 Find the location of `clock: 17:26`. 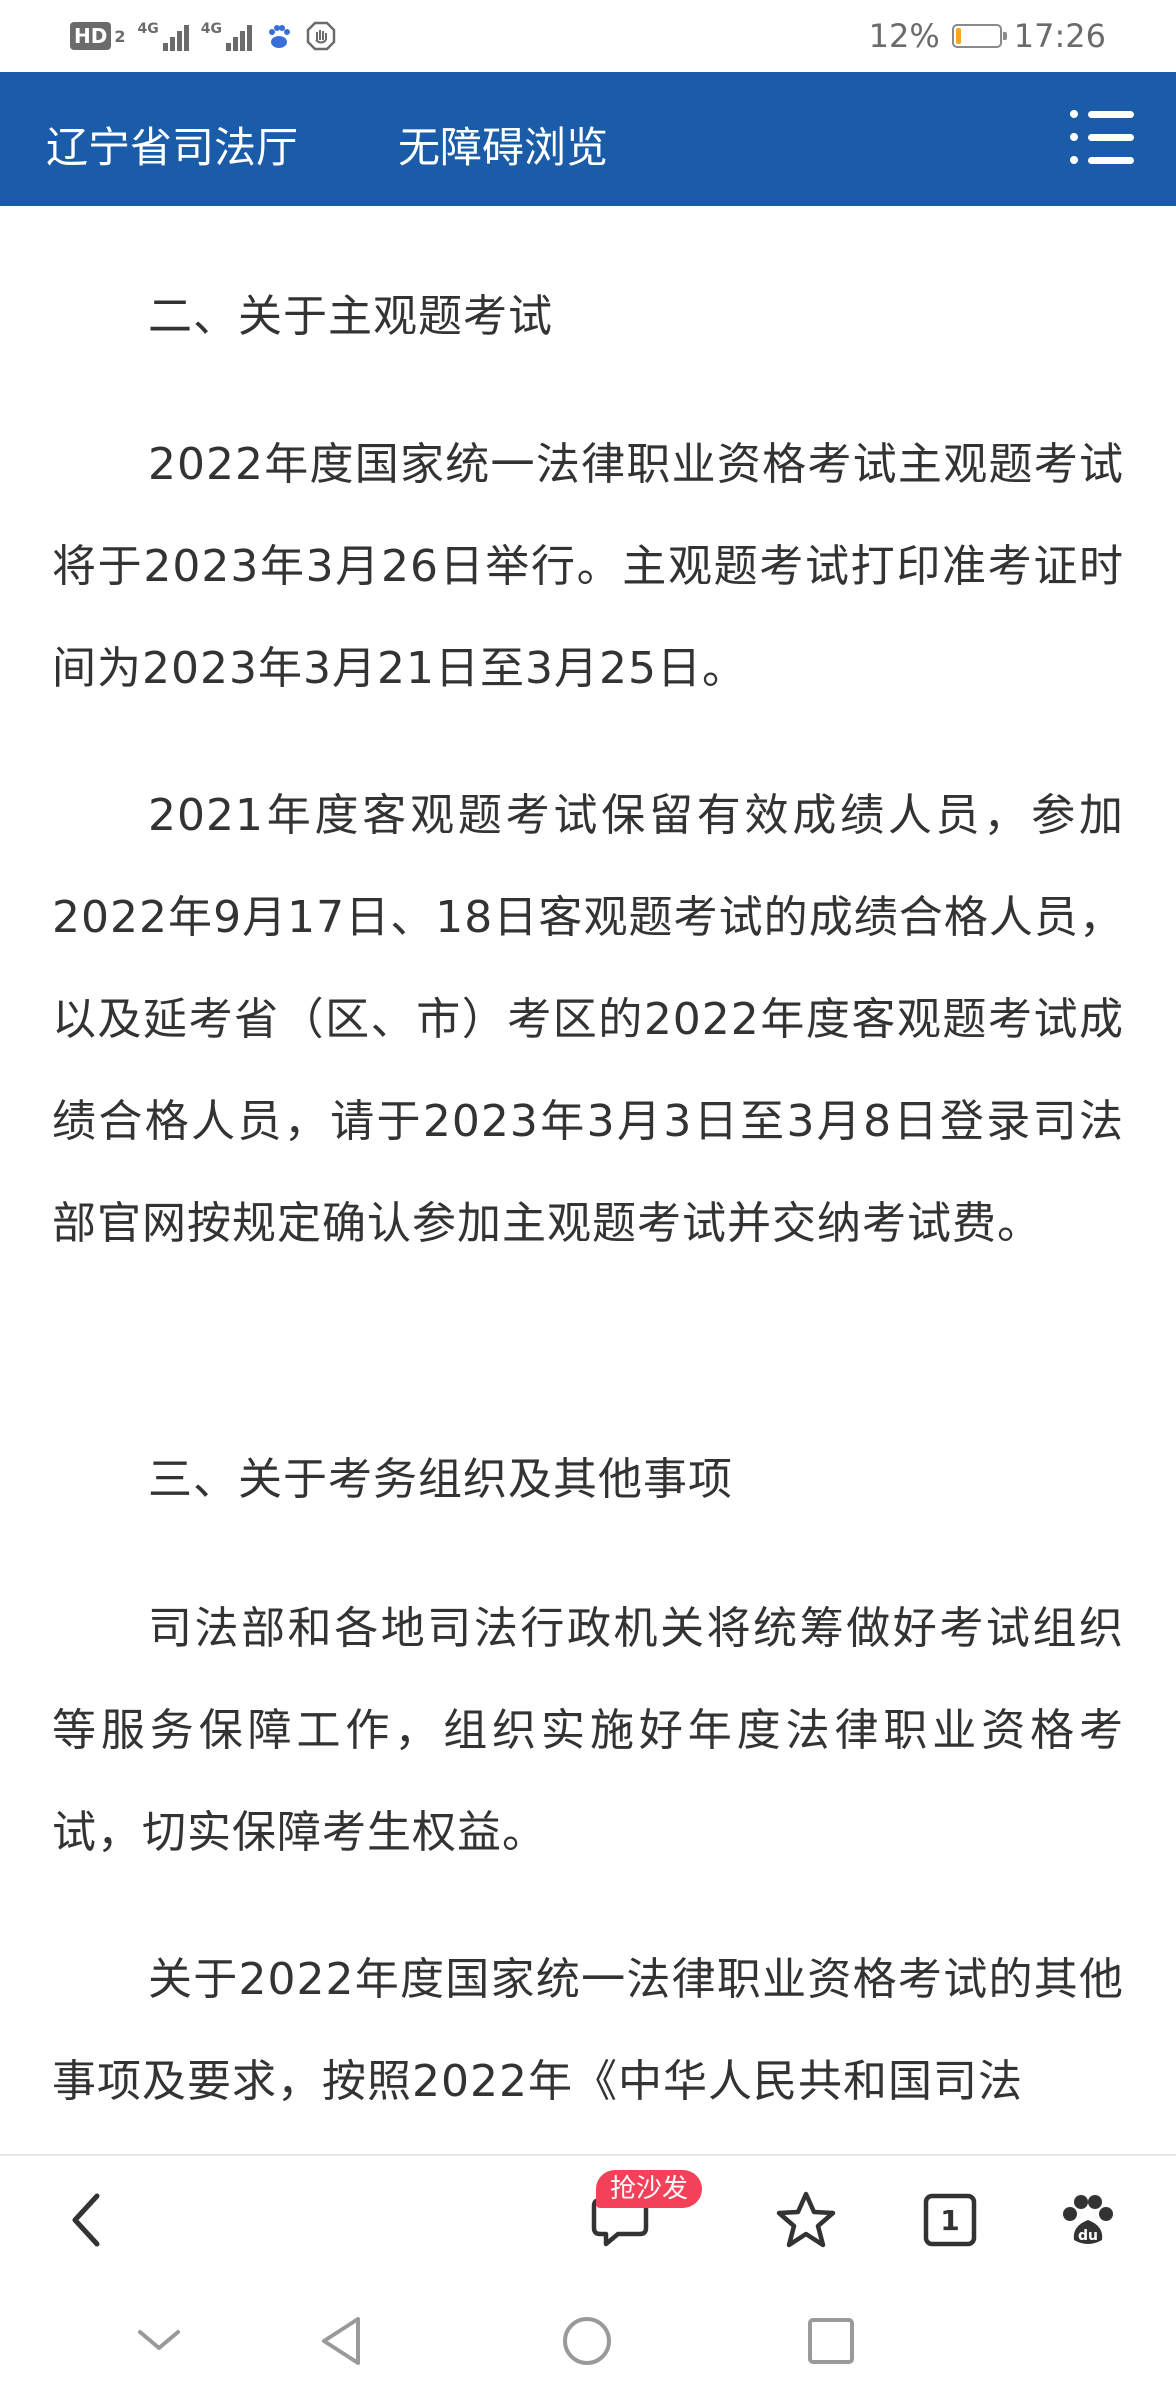

clock: 17:26 is located at coordinates (1059, 36).